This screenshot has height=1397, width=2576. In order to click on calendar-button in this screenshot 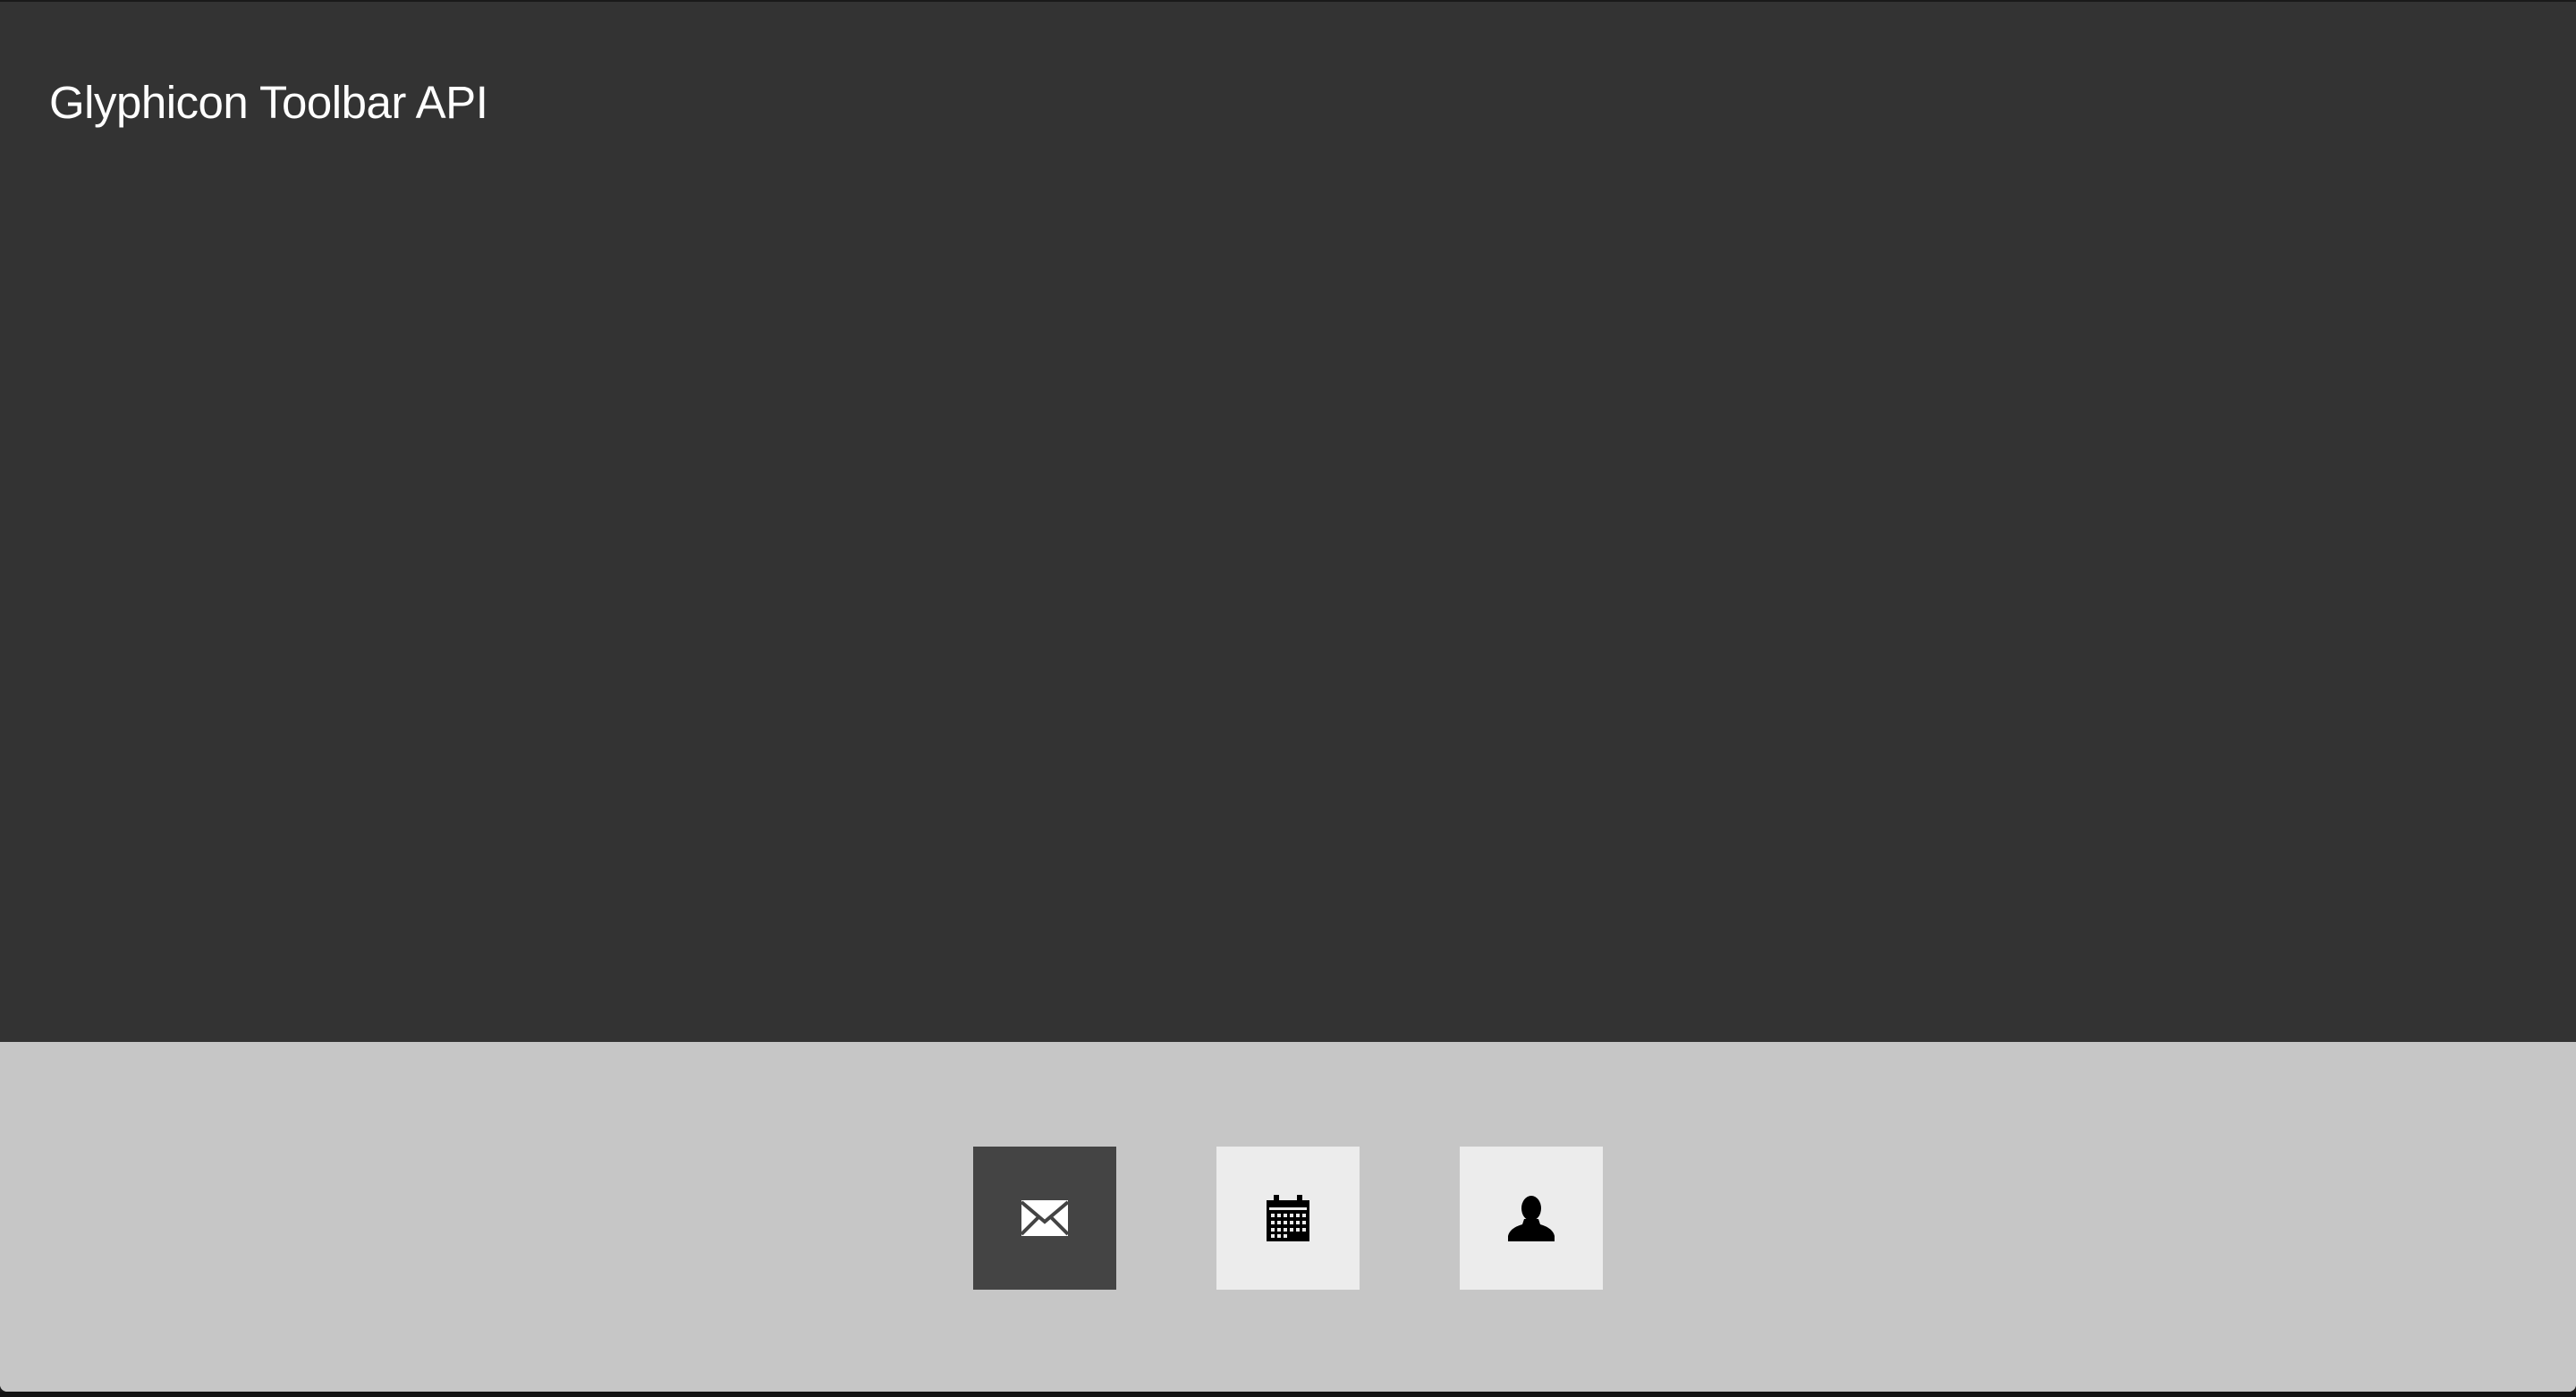, I will do `click(1288, 1218)`.